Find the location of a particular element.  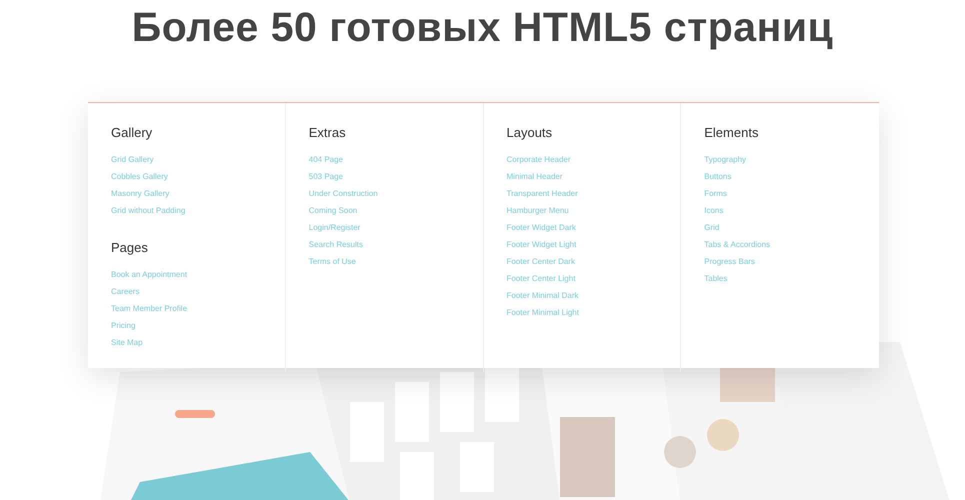

menu-heading: Gallery is located at coordinates (132, 133).